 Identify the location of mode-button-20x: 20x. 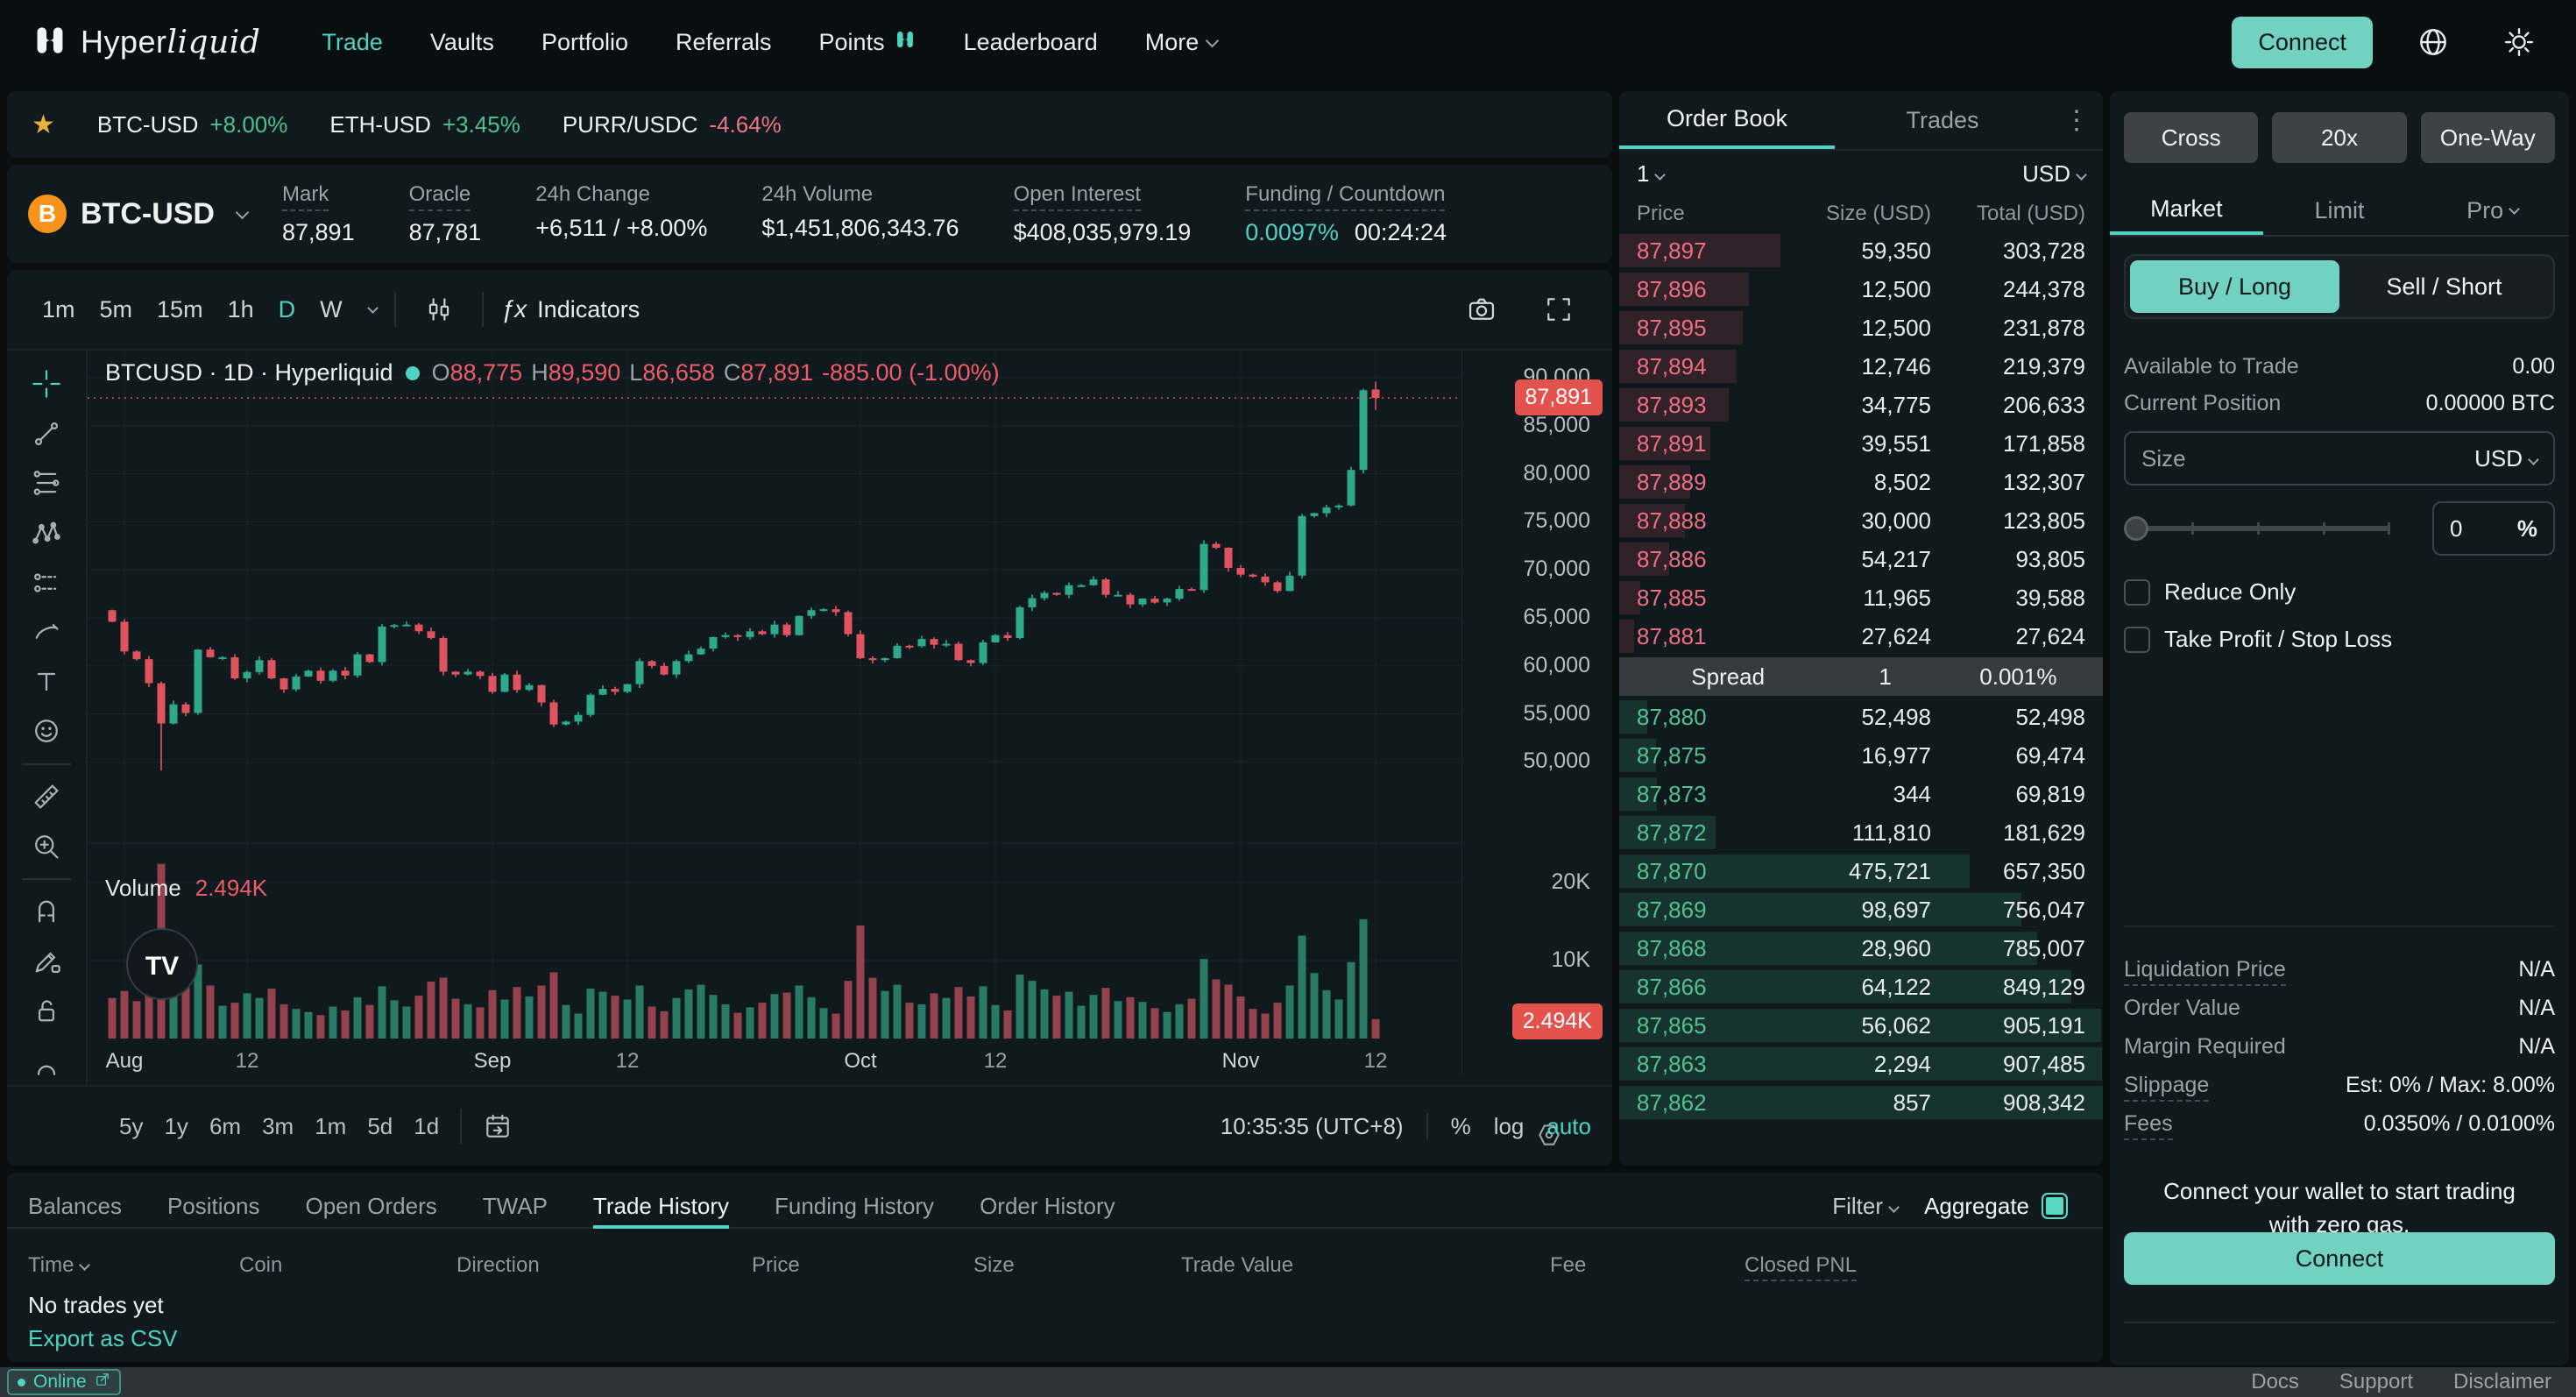
(2339, 137).